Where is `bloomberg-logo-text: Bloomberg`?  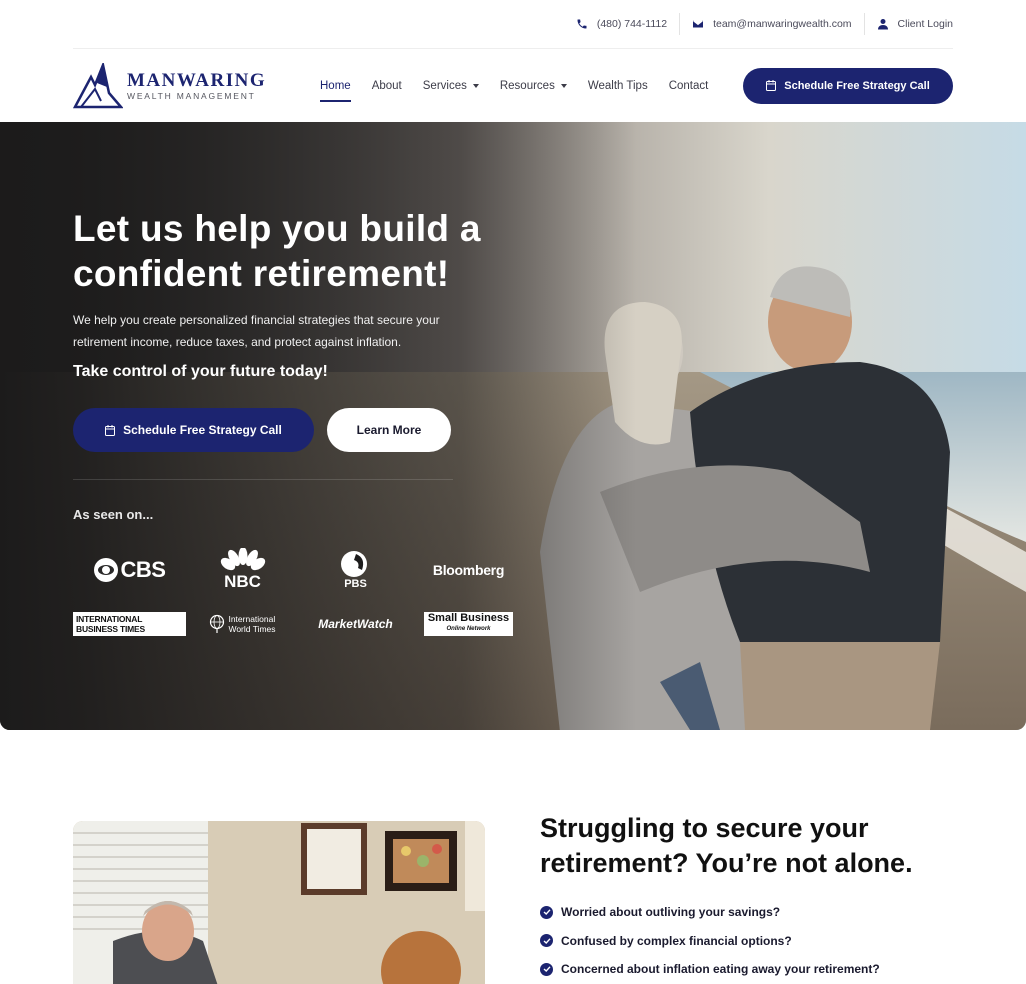
bloomberg-logo-text: Bloomberg is located at coordinates (468, 570).